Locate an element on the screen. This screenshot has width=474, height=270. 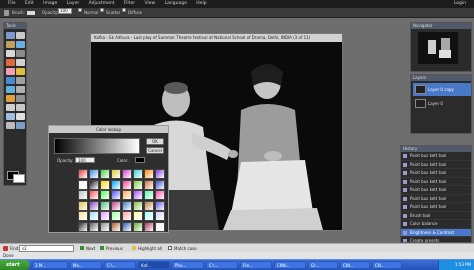
menu-file: File is located at coordinates (12, 4).